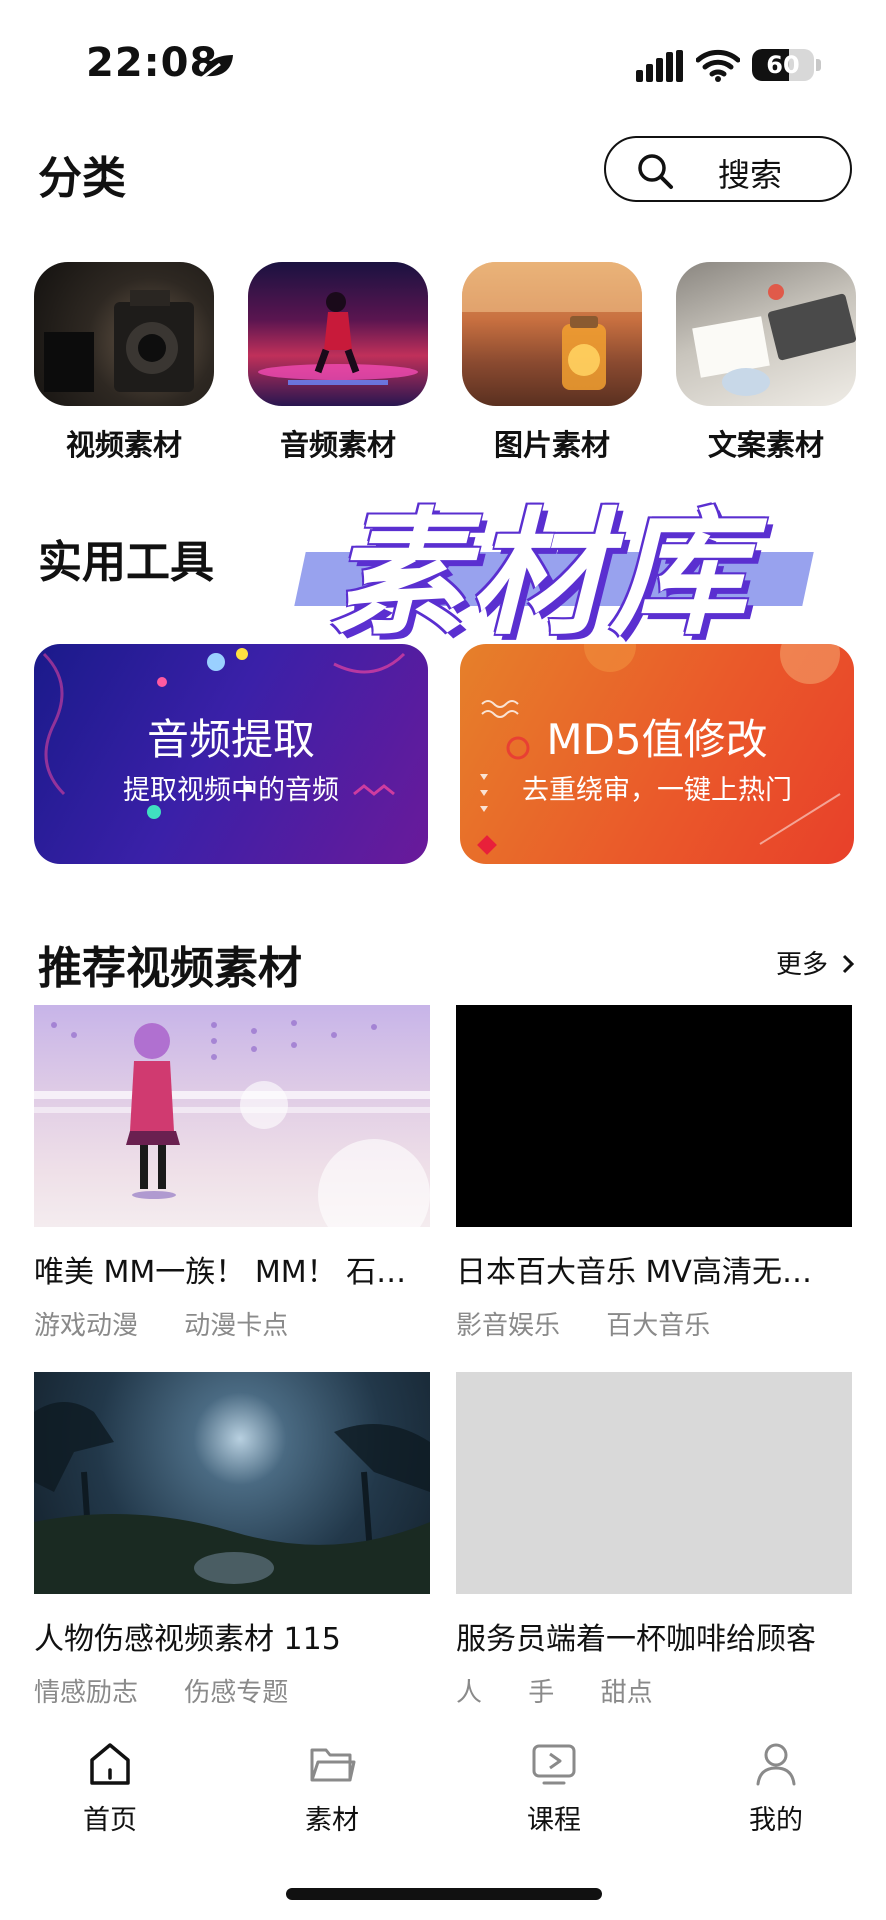 The height and width of the screenshot is (1920, 886). I want to click on signal-icon, so click(659, 66).